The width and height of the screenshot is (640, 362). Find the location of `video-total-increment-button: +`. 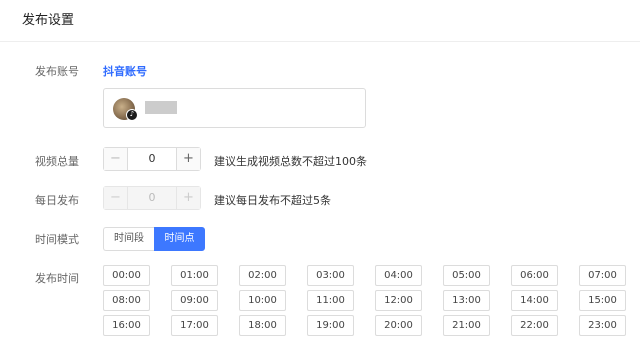

video-total-increment-button: + is located at coordinates (188, 159).